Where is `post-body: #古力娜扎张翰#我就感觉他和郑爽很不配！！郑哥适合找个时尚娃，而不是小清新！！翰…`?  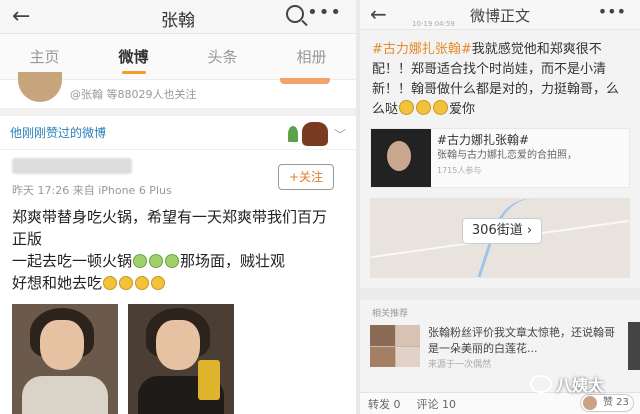
post-body: #古力娜扎张翰#我就感觉他和郑爽很不配！！郑哥适合找个时尚娃，而不是小清新！！翰… is located at coordinates (500, 75).